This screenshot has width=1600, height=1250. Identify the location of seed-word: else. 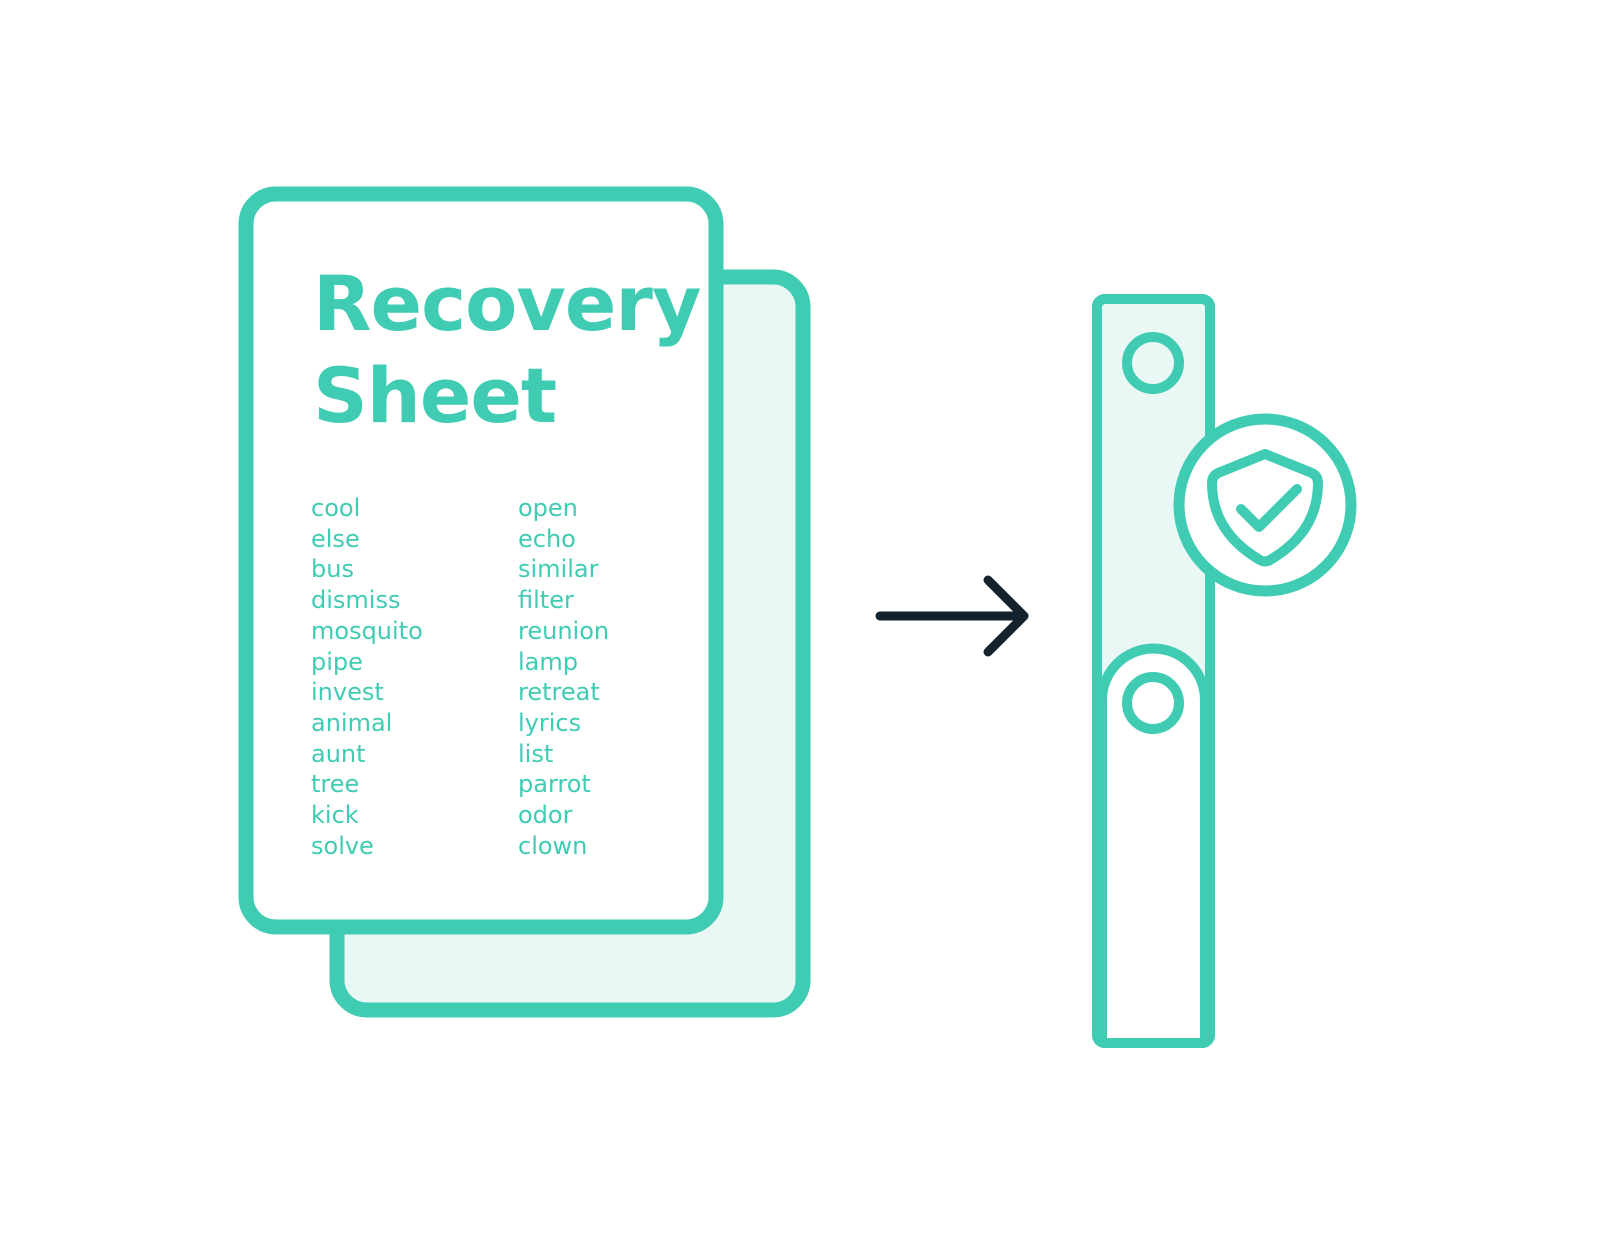
(335, 538).